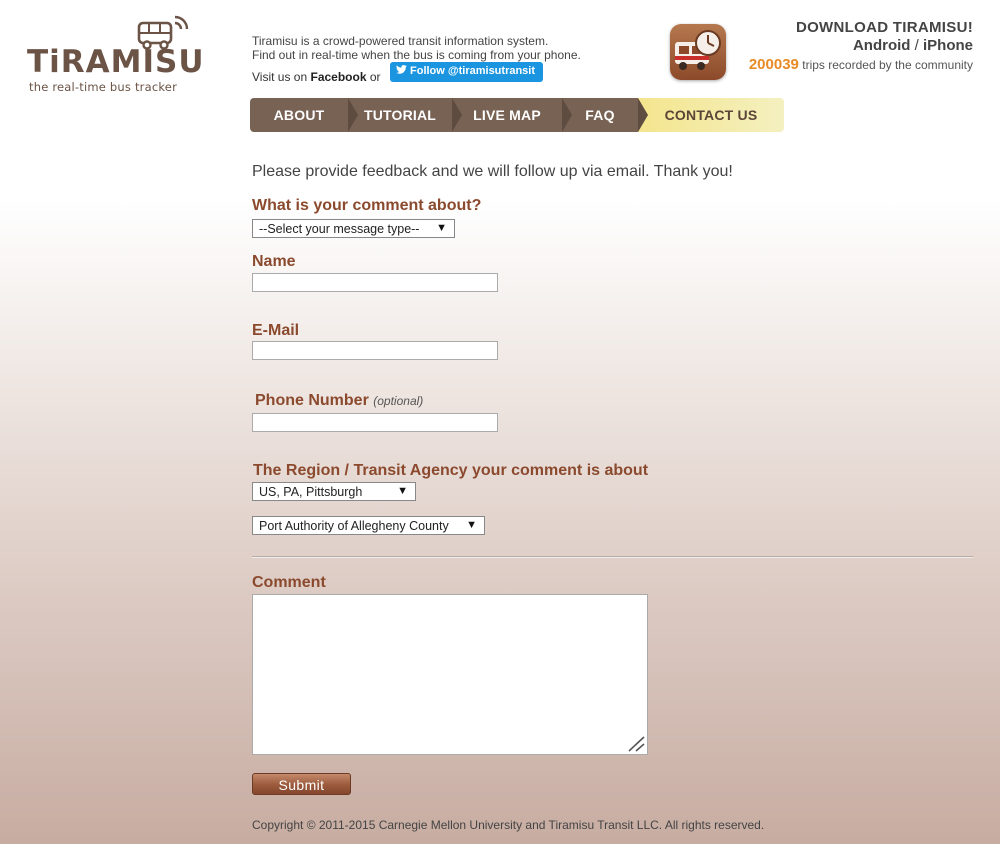  I want to click on phone-label: Phone Number, so click(312, 400).